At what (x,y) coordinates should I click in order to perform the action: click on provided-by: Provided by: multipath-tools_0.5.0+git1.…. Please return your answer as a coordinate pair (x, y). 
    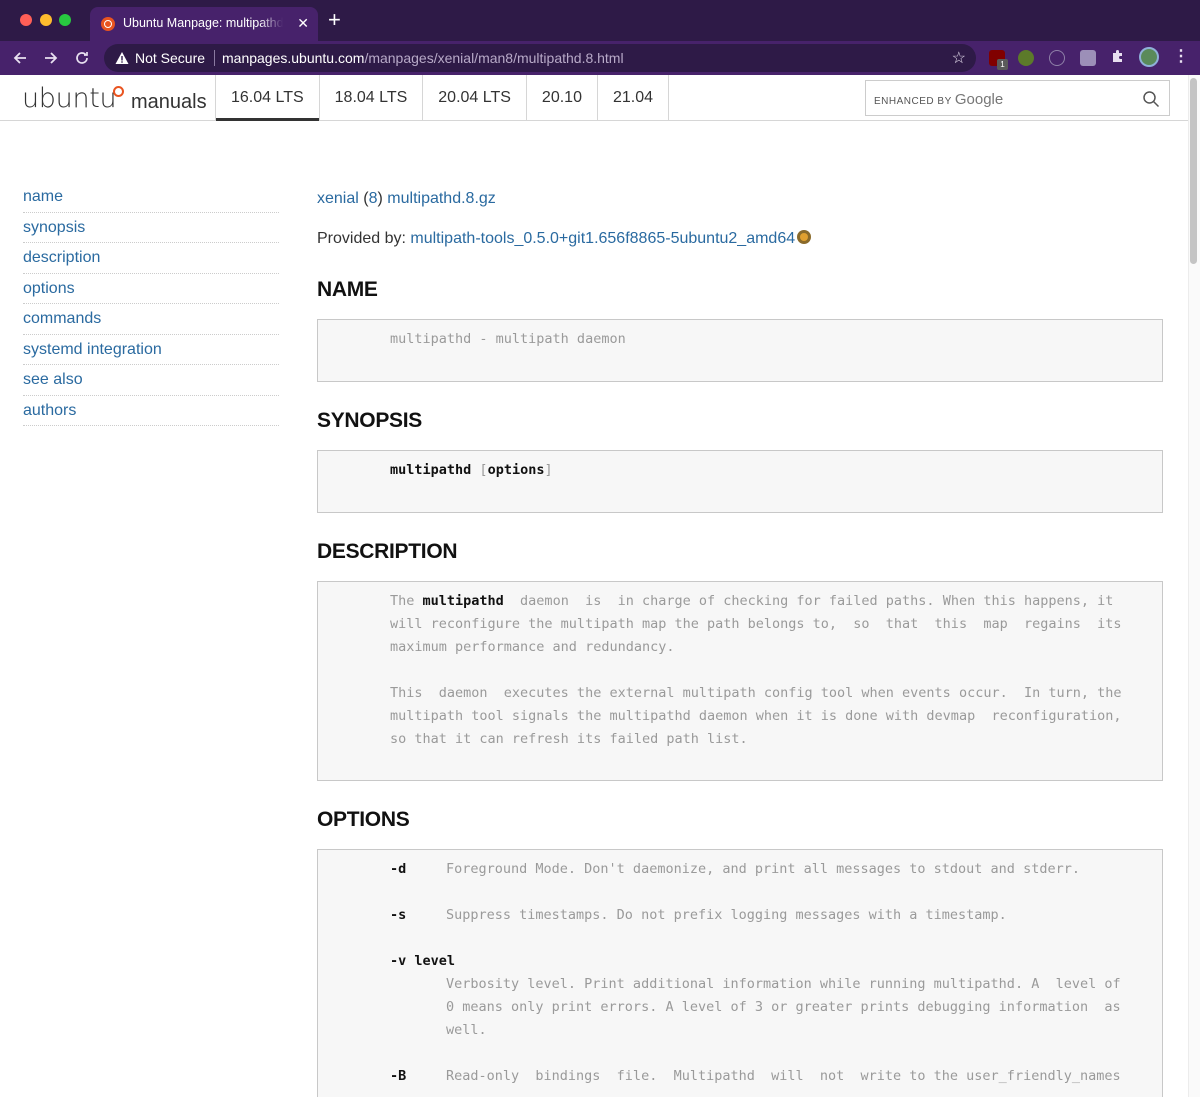
    Looking at the image, I should click on (740, 240).